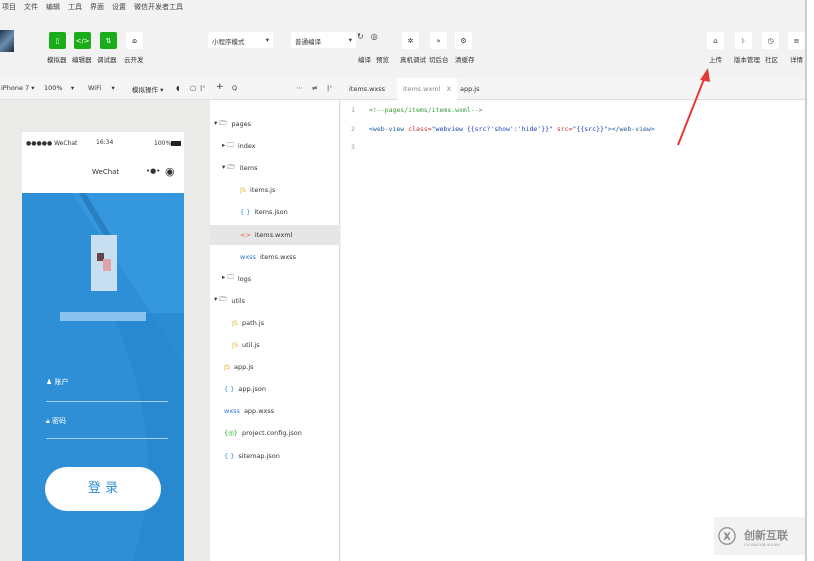  What do you see at coordinates (299, 88) in the screenshot?
I see `more-icon: ⋯` at bounding box center [299, 88].